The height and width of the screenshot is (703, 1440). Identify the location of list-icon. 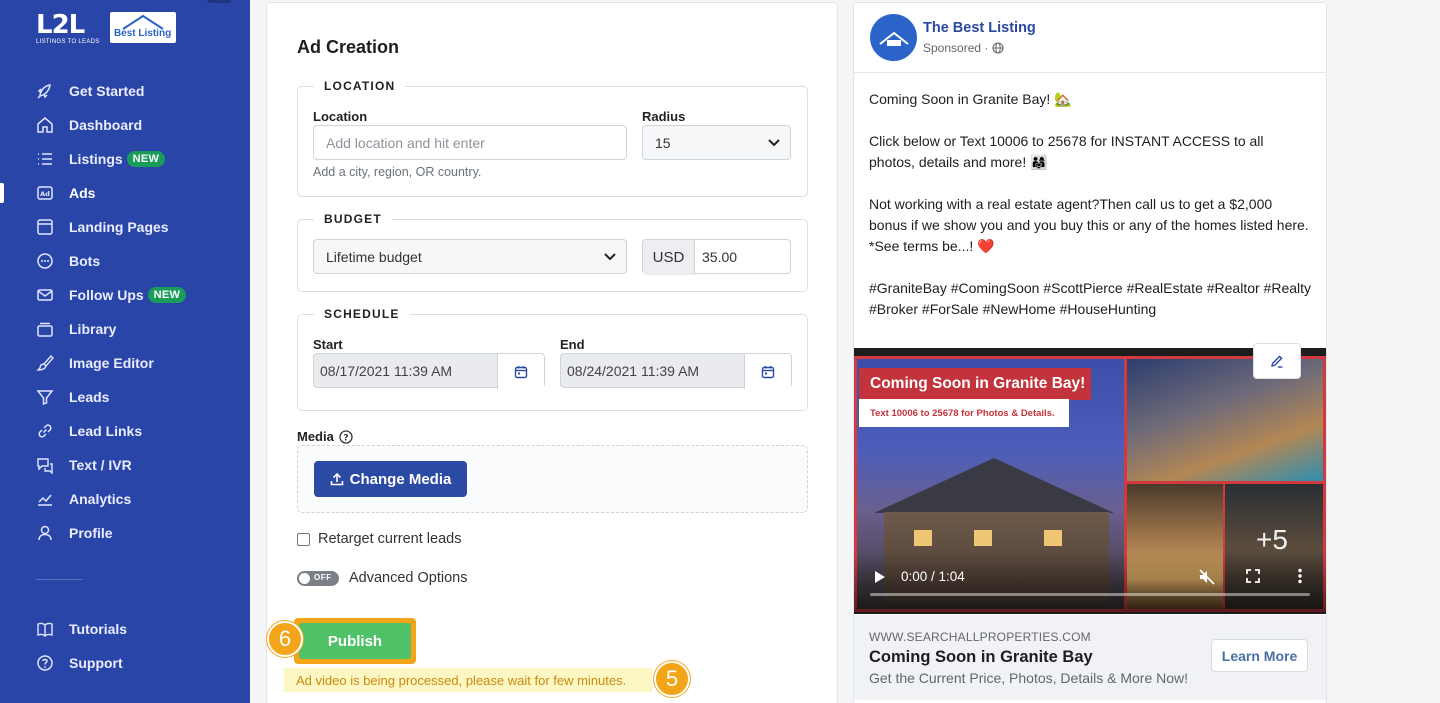
(45, 159).